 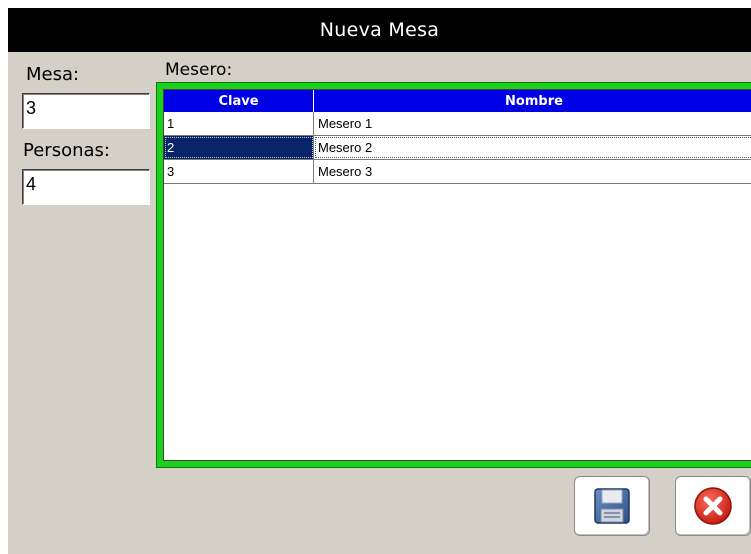 I want to click on window-title: Nueva Mesa, so click(x=379, y=30).